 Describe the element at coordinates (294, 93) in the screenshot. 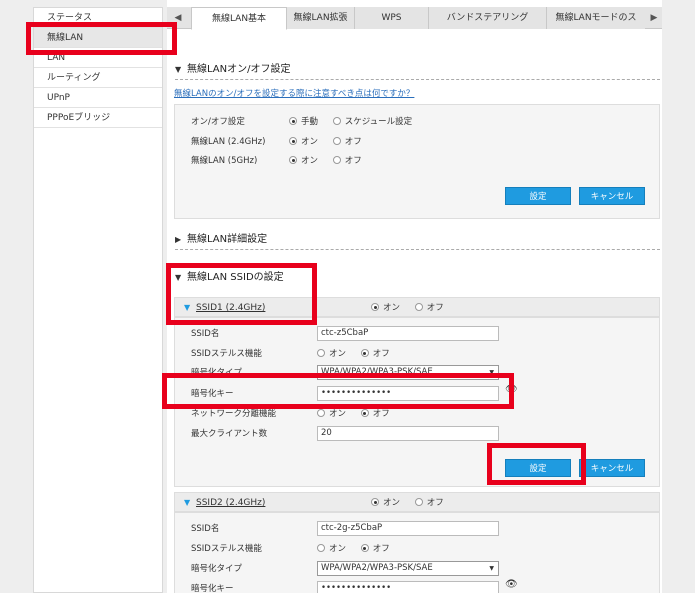

I see `onoff-help-link: 無線LANのオン/オフを設定する際に注意すべき点は何ですか？` at that location.